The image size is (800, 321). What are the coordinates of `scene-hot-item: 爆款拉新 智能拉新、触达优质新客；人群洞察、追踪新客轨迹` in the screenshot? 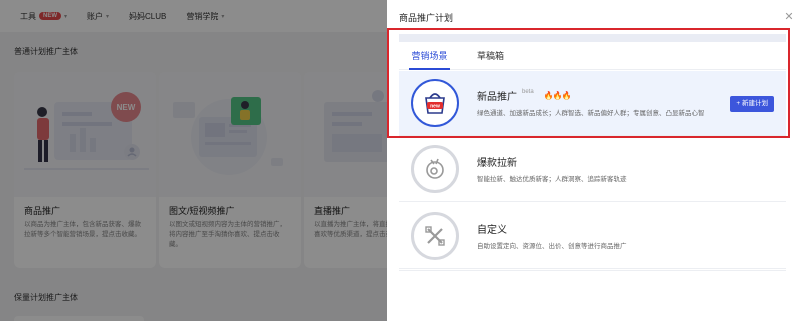 It's located at (592, 169).